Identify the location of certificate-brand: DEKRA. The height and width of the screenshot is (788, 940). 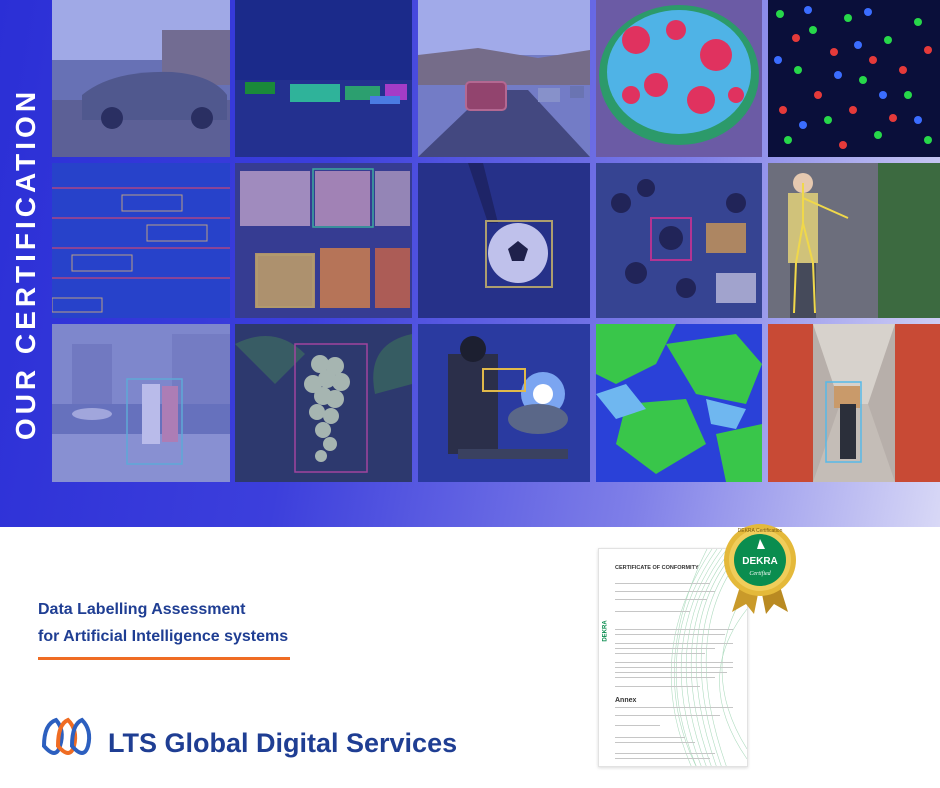
(606, 631).